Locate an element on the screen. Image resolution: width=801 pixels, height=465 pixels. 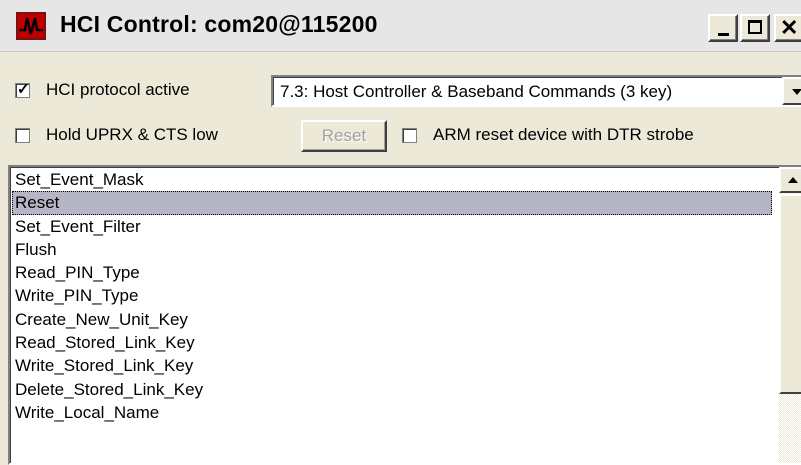
list-item: Write_PIN_Type is located at coordinates (392, 295).